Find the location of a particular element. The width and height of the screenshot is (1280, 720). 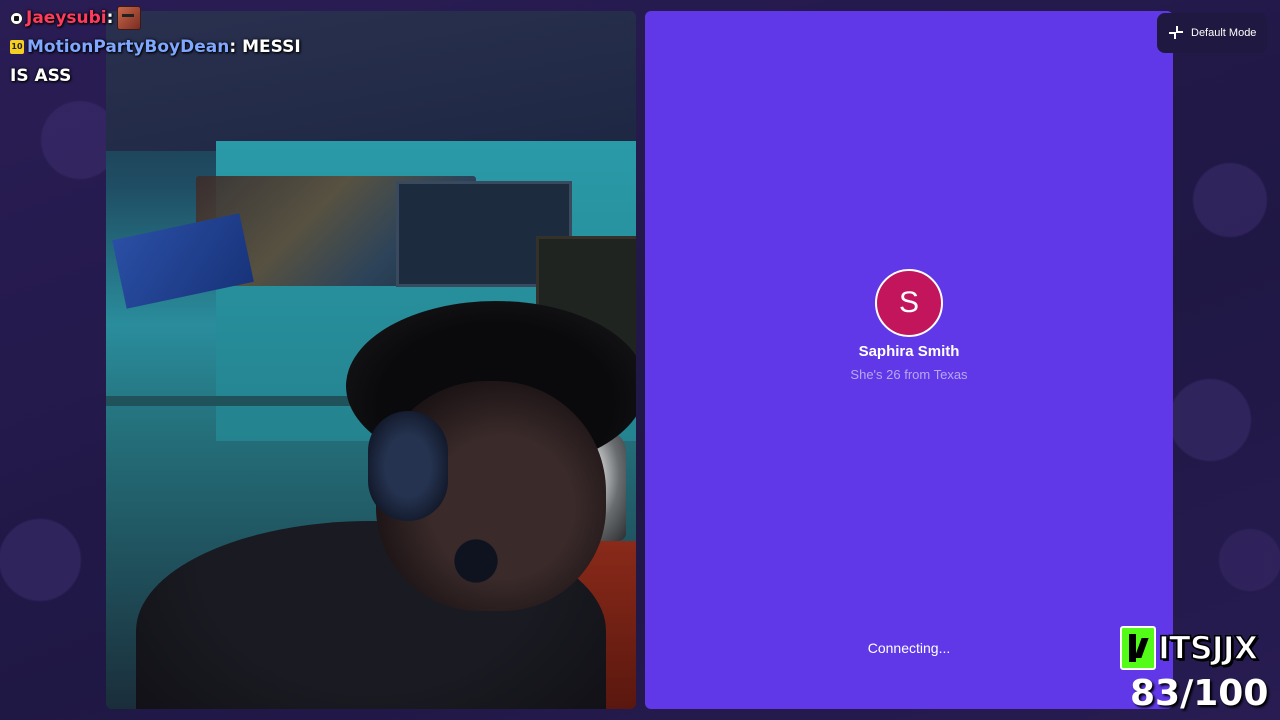

soccer-ball-badge-icon is located at coordinates (16, 18).